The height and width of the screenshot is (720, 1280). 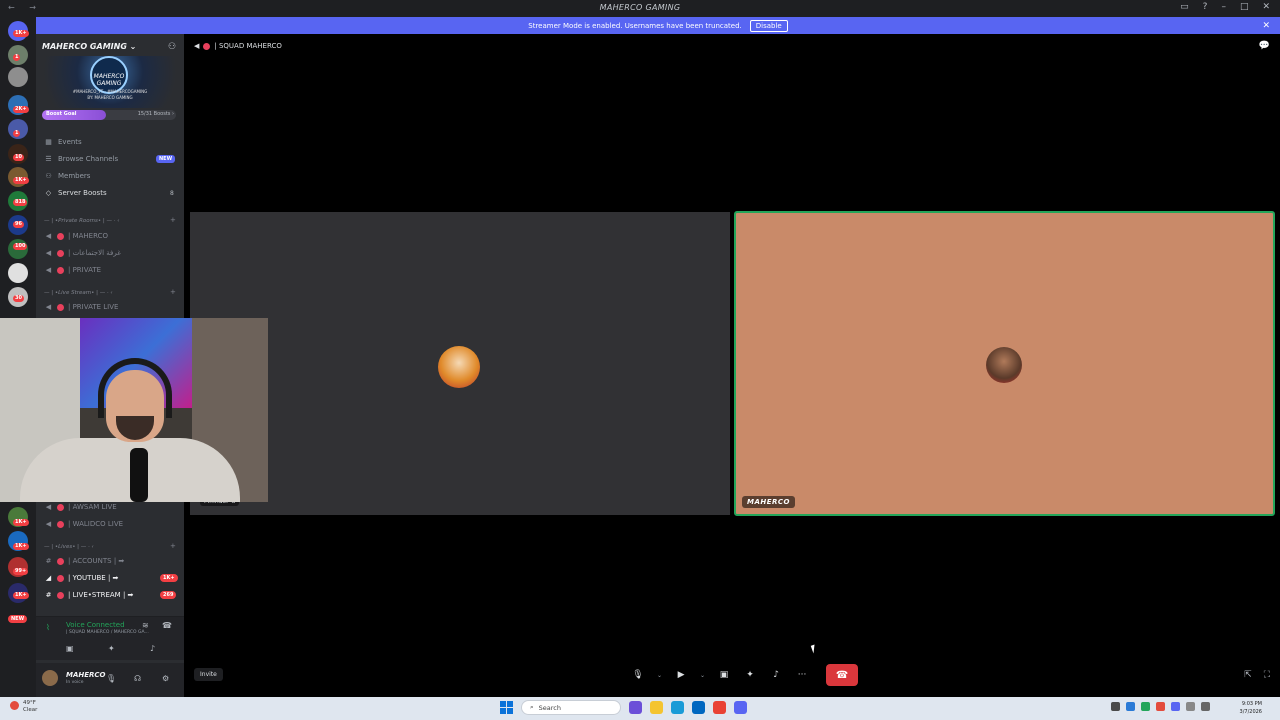 I want to click on browse-channels-item: ☰ Browse Channels, so click(x=81, y=159).